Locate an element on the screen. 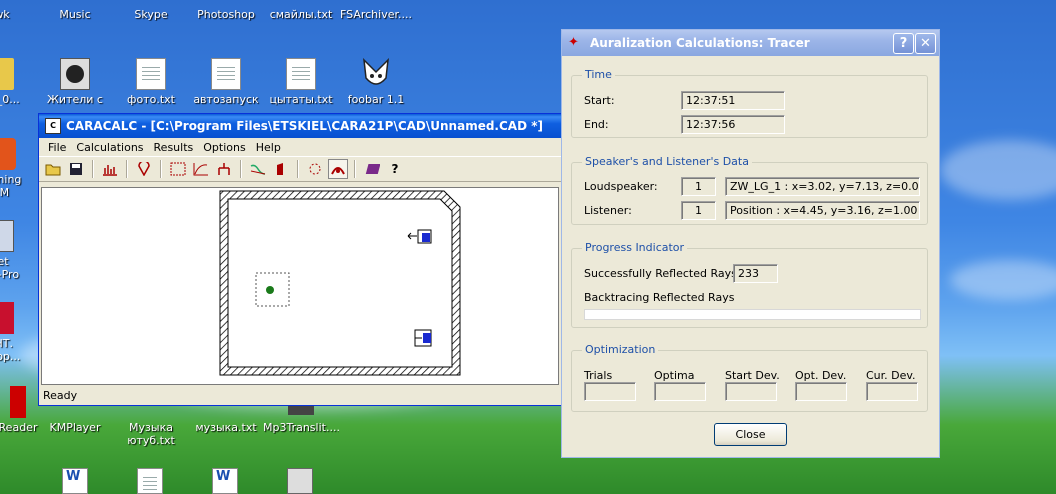  desktop-icon-burning: Burning OM is located at coordinates (19, 168).